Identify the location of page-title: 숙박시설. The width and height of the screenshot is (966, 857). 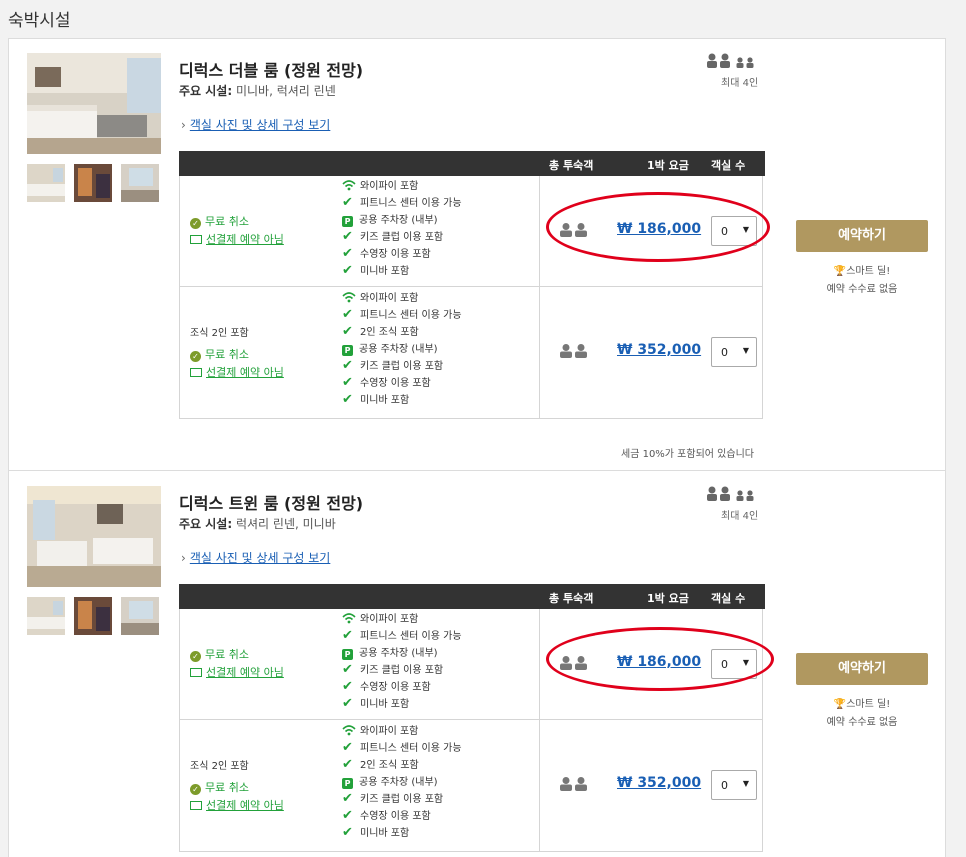
(39, 21).